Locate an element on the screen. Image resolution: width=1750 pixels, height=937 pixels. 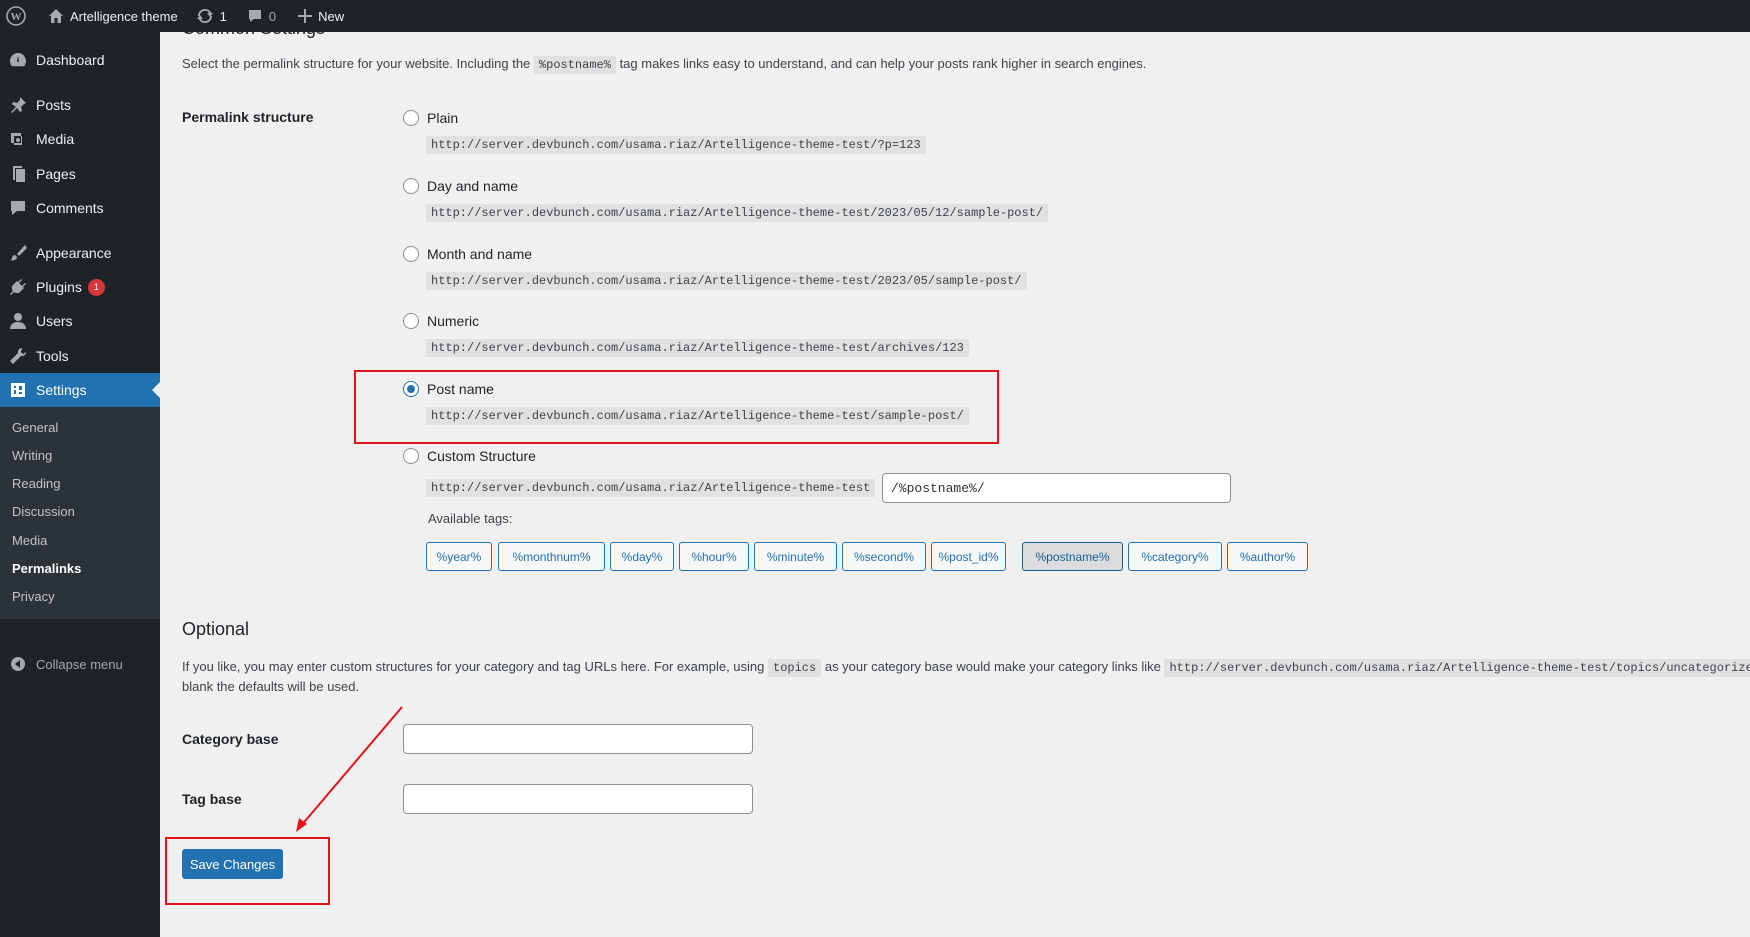
submenu-item-general: General is located at coordinates (35, 427).